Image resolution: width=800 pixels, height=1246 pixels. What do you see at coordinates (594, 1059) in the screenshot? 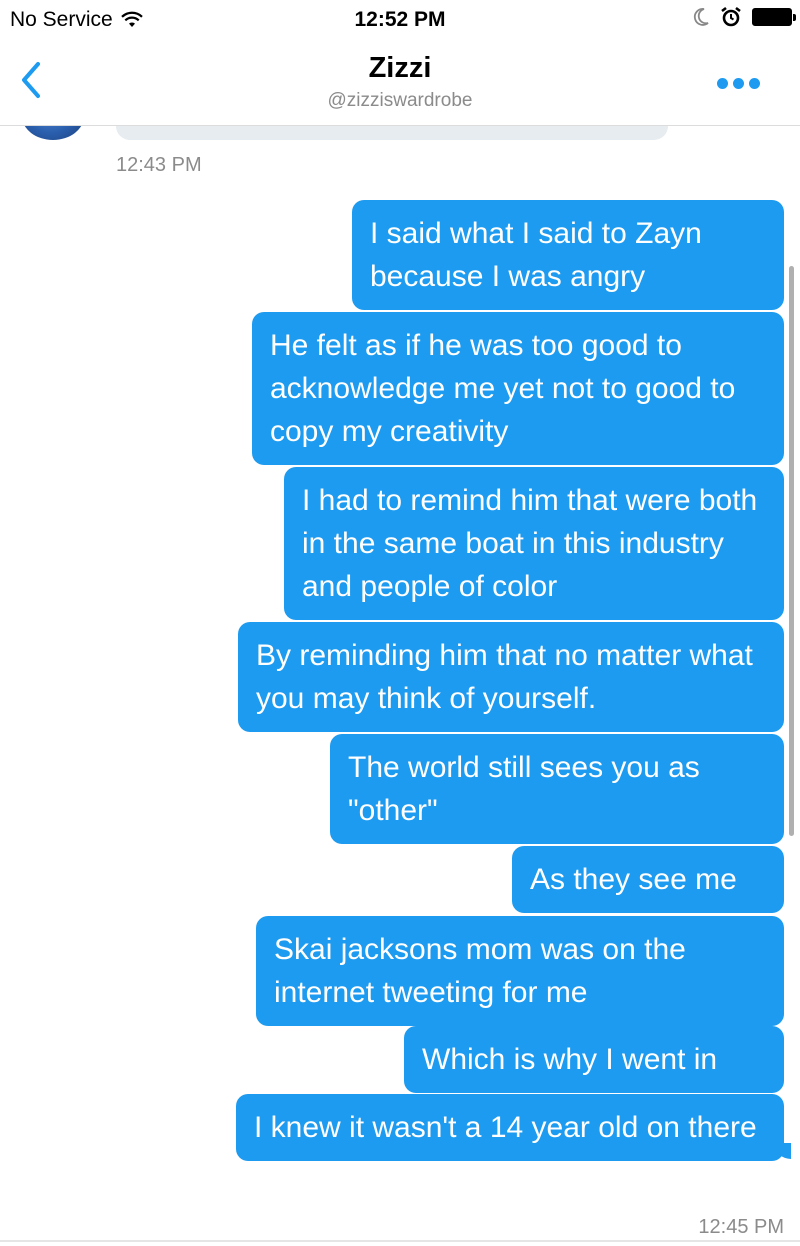
I see `sent-message-bubble: Which is why I went in` at bounding box center [594, 1059].